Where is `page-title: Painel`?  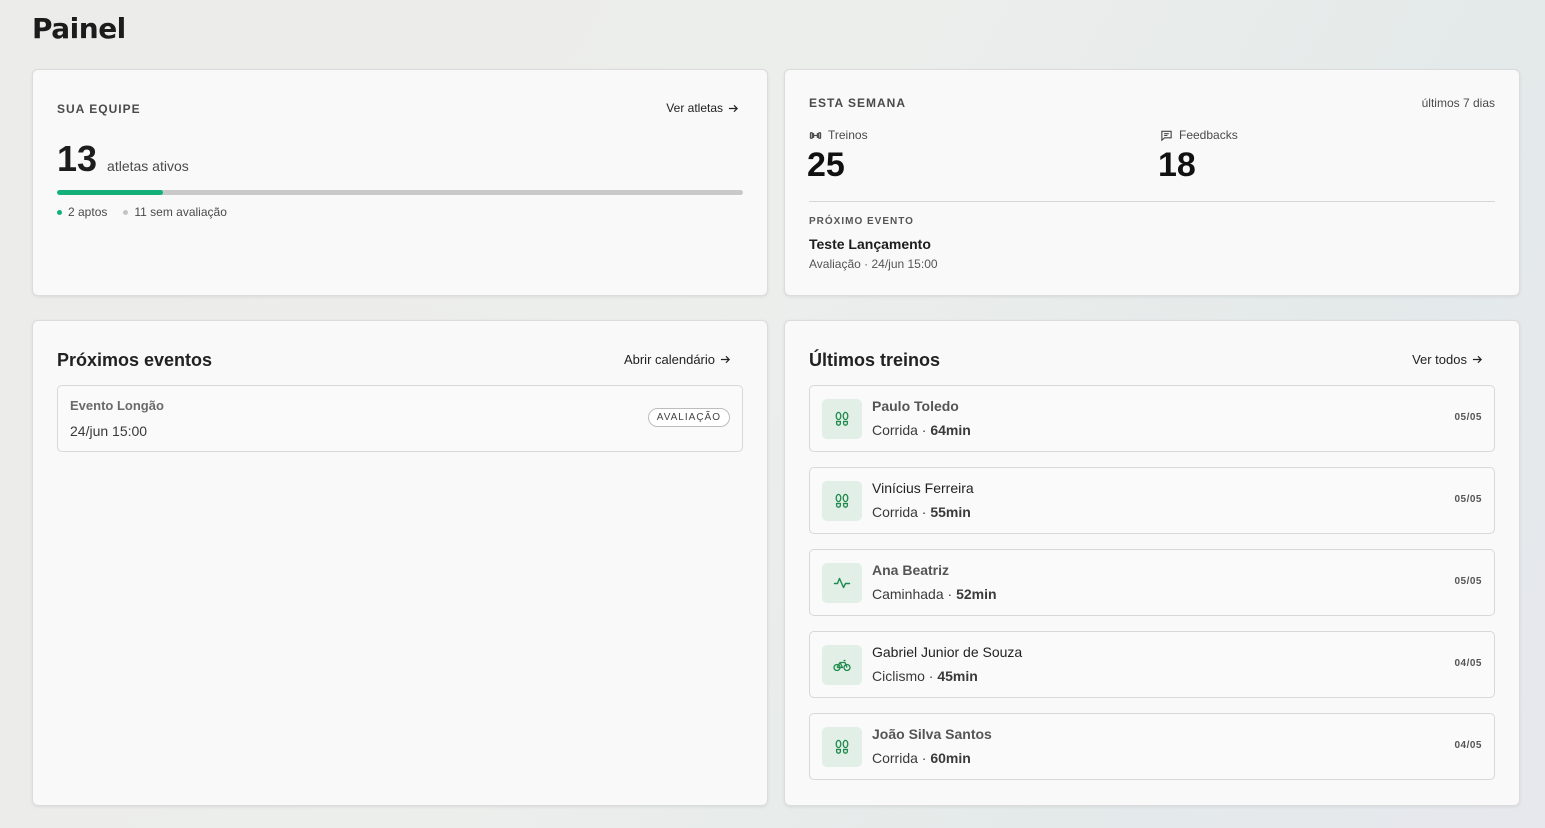
page-title: Painel is located at coordinates (79, 28).